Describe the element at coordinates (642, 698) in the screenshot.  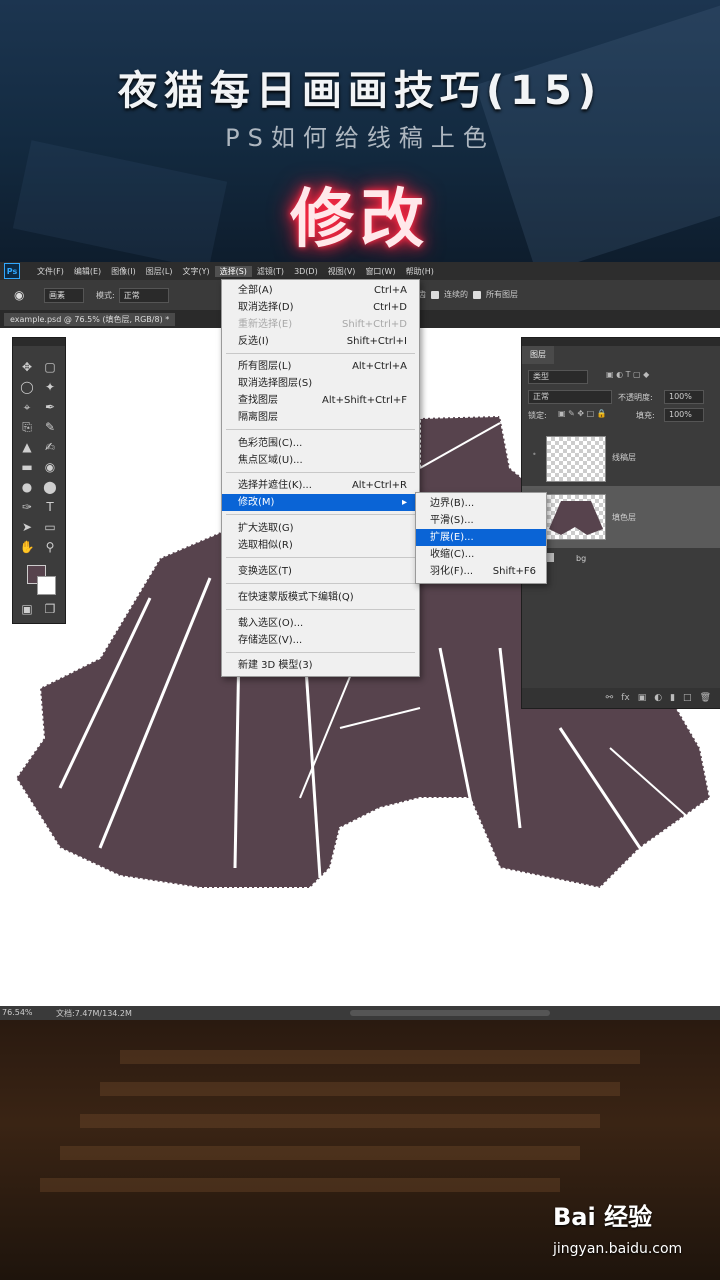
I see `mask-icon: ▣` at that location.